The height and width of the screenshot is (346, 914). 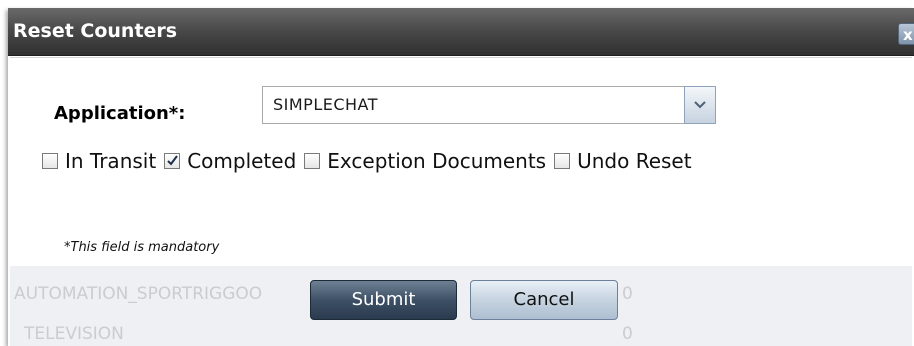 I want to click on option-undo-reset: Undo Reset, so click(x=623, y=161).